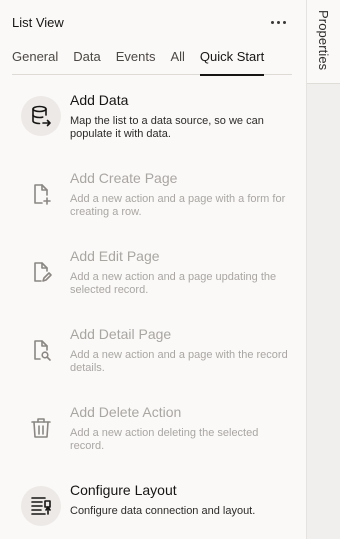  I want to click on rail-tab-label: Properties, so click(323, 40).